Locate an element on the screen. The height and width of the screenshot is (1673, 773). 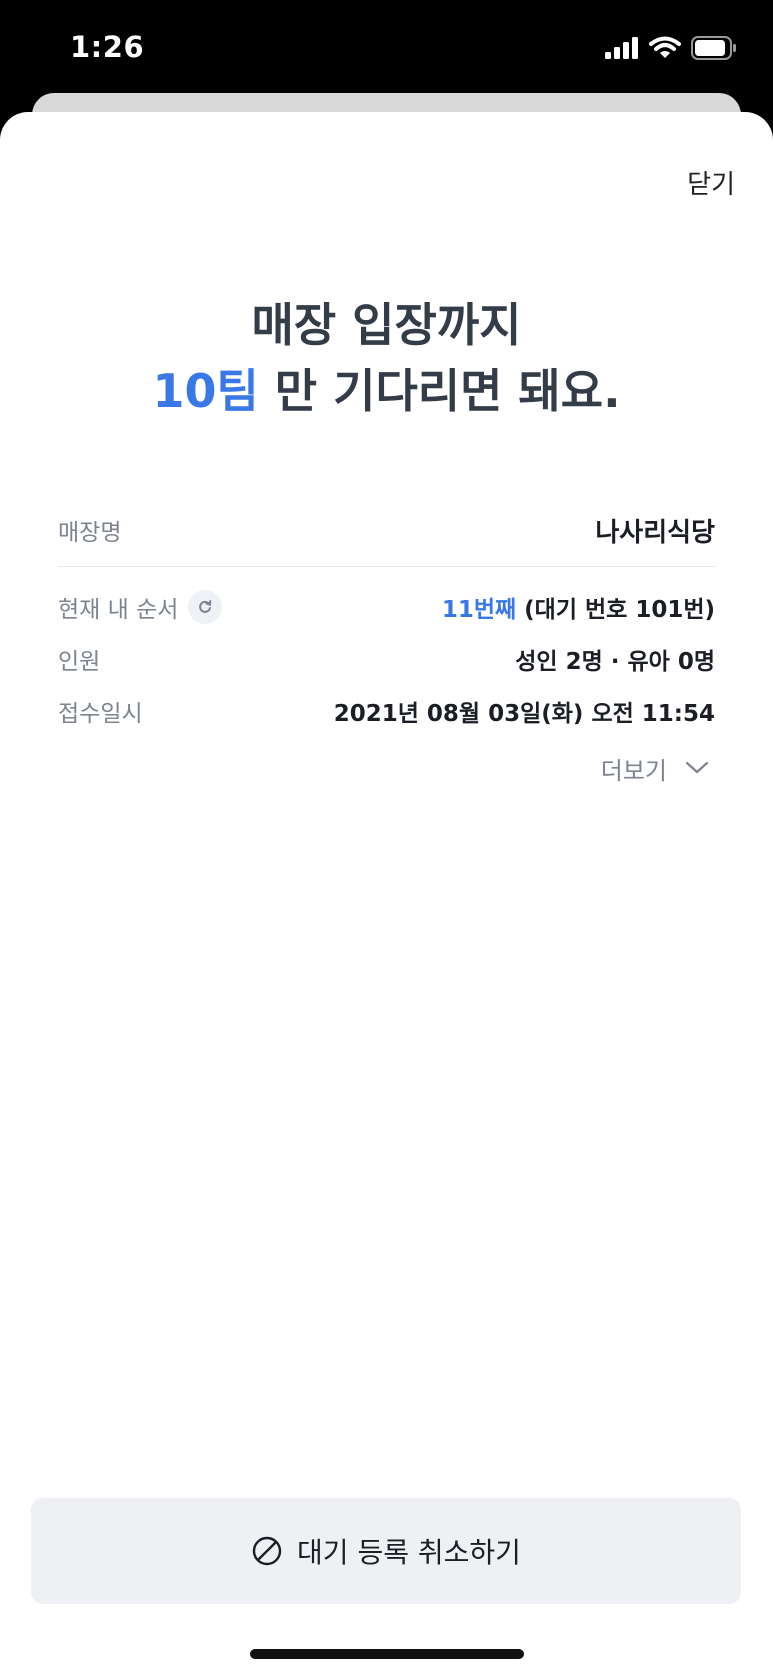
received-row: 접수일시 2021년 08월 03일(화) 오전 11:54 is located at coordinates (386, 711).